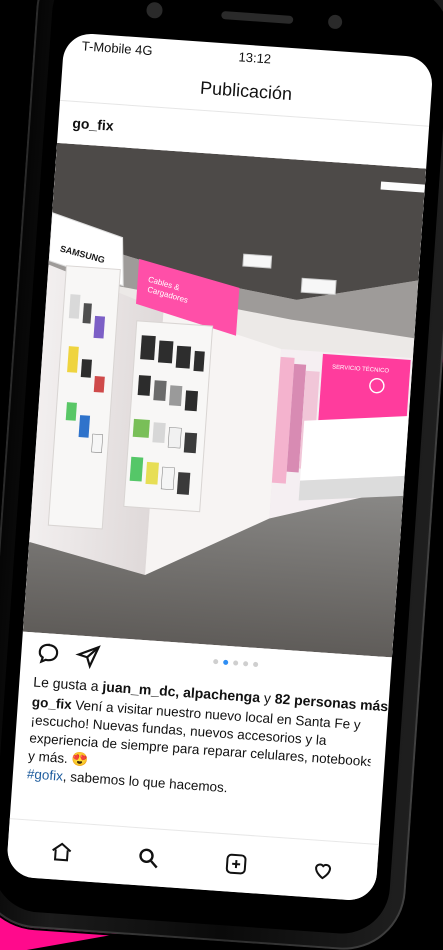 This screenshot has height=950, width=443. What do you see at coordinates (257, 17) in the screenshot?
I see `earpiece-speaker` at bounding box center [257, 17].